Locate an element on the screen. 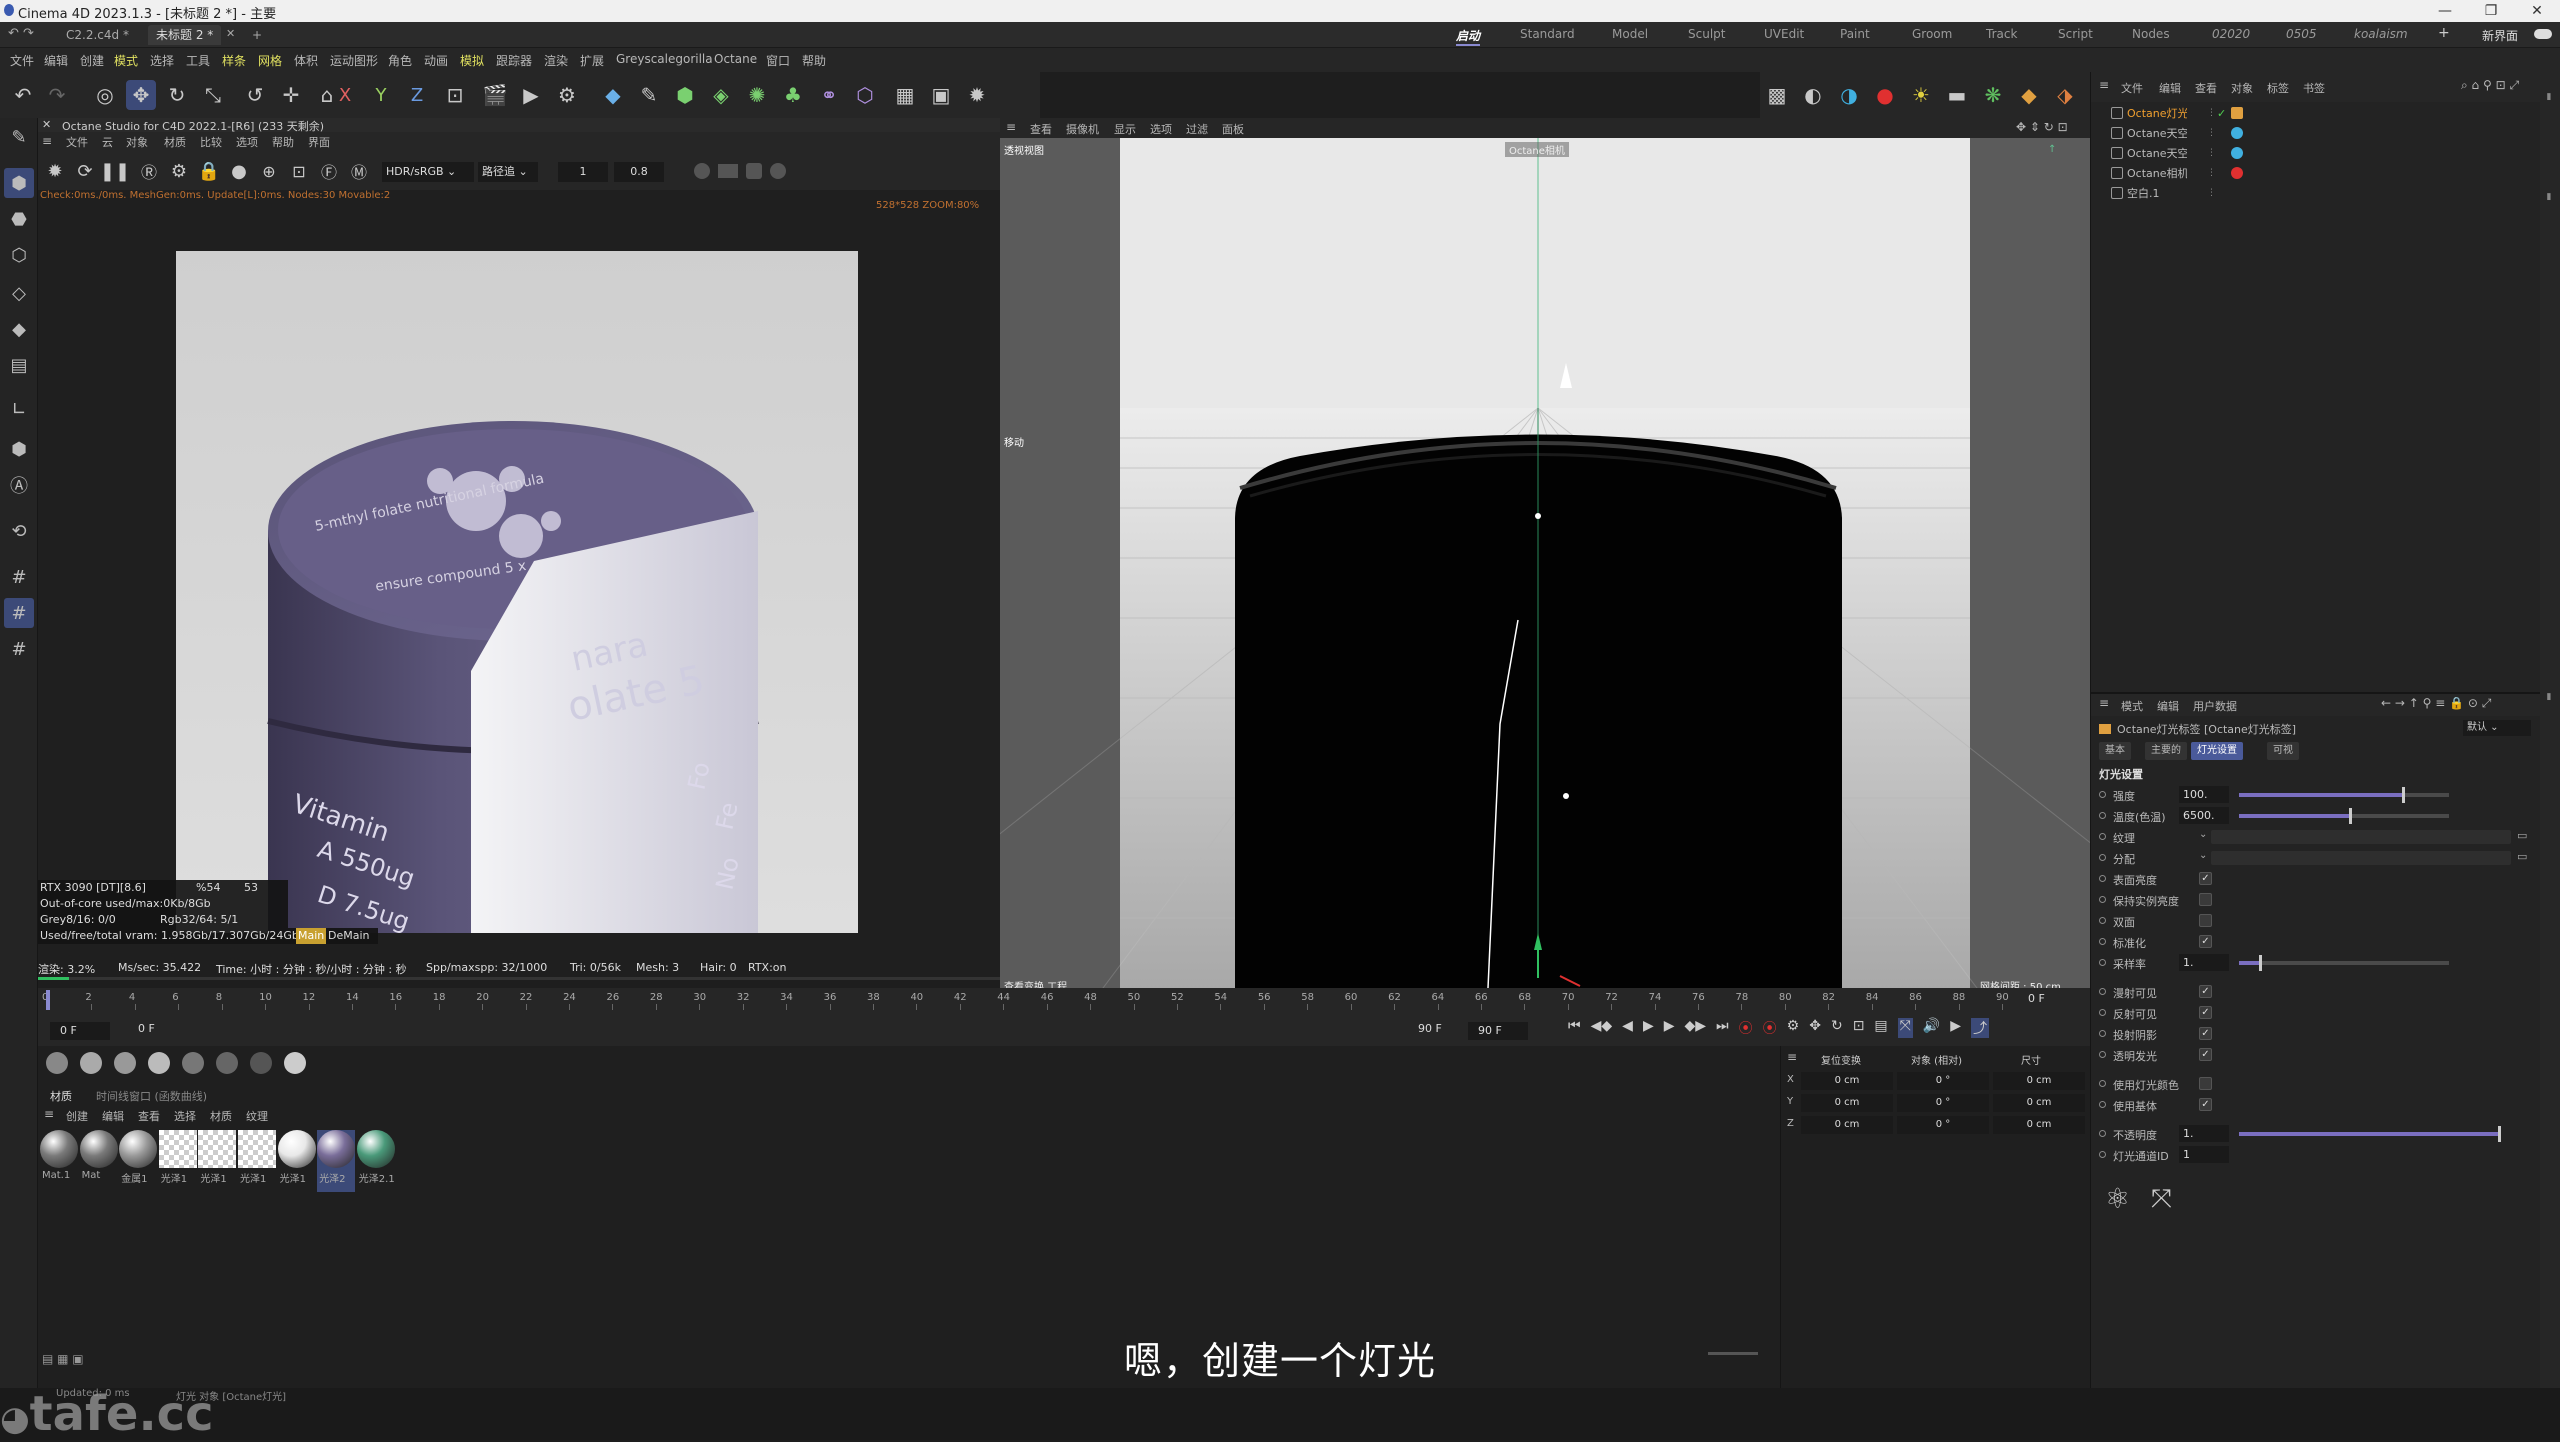 The image size is (2560, 1442). close-panel-icon: ✕ is located at coordinates (46, 124).